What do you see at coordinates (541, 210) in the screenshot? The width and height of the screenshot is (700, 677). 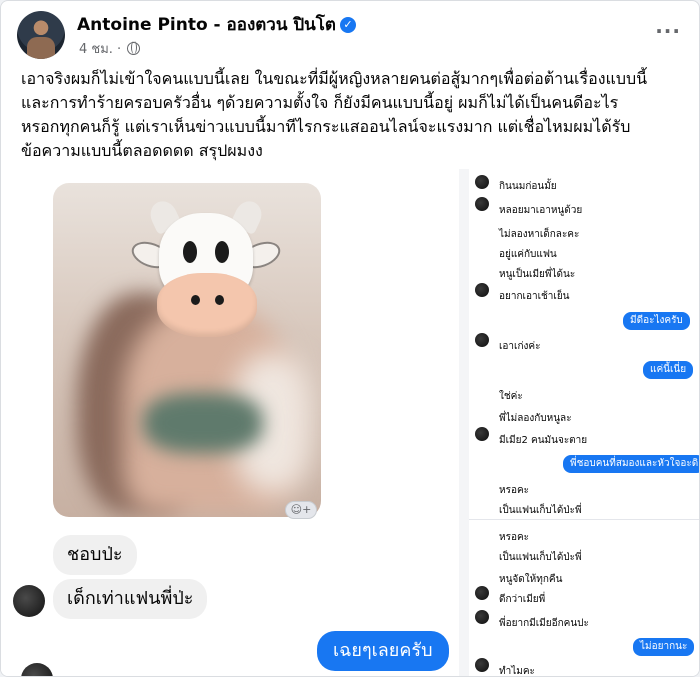 I see `message-bubble: หลอยมาเอาหนูด้วย` at bounding box center [541, 210].